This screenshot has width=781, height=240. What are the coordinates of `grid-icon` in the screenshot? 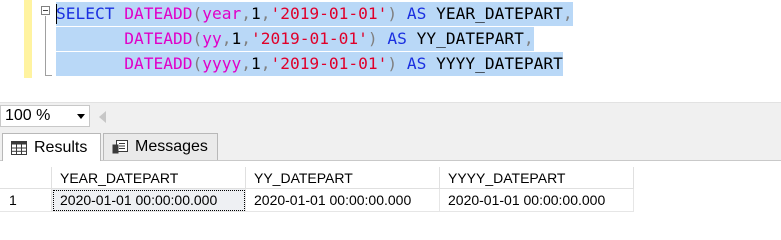 It's located at (19, 147).